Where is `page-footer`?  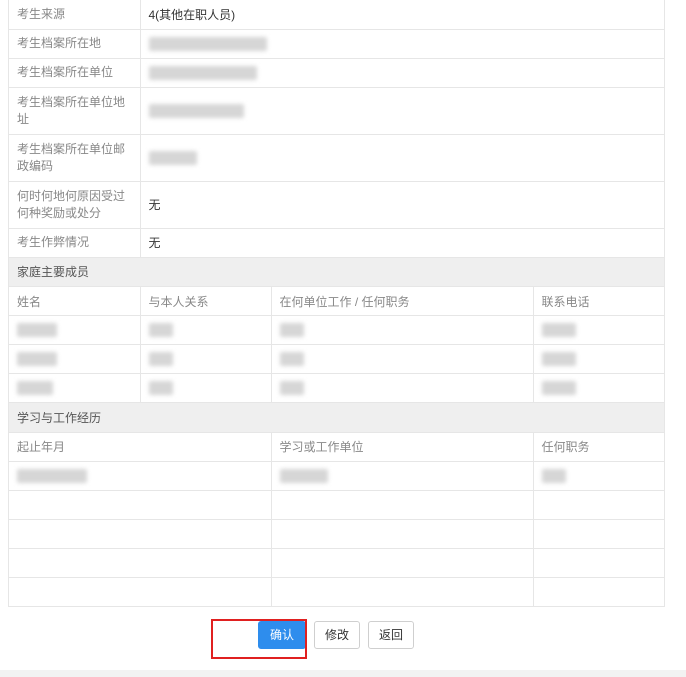 page-footer is located at coordinates (343, 673).